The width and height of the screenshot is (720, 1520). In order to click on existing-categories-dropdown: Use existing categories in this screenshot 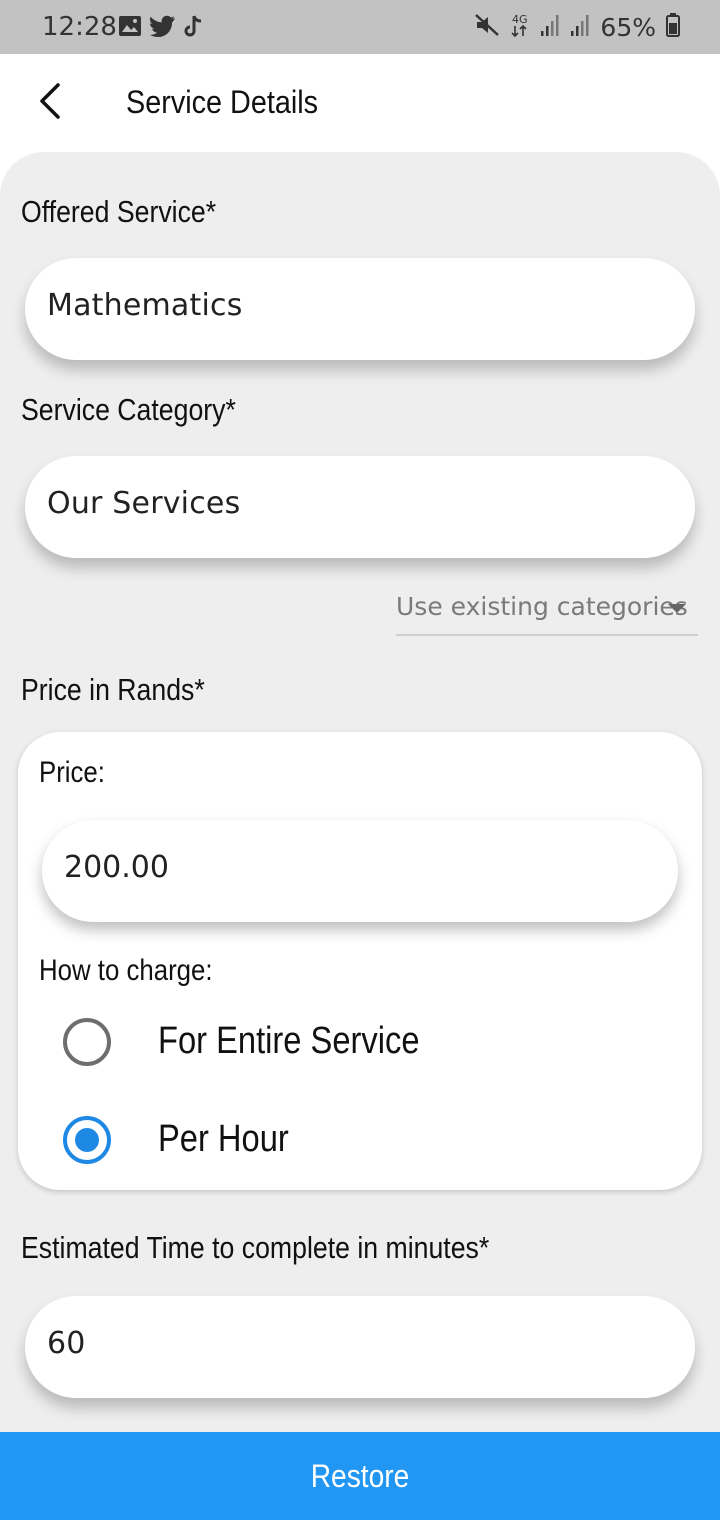, I will do `click(547, 612)`.